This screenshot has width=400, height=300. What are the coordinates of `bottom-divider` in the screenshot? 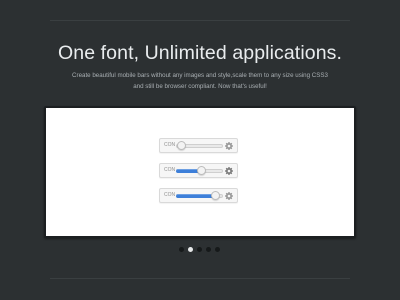 It's located at (200, 278).